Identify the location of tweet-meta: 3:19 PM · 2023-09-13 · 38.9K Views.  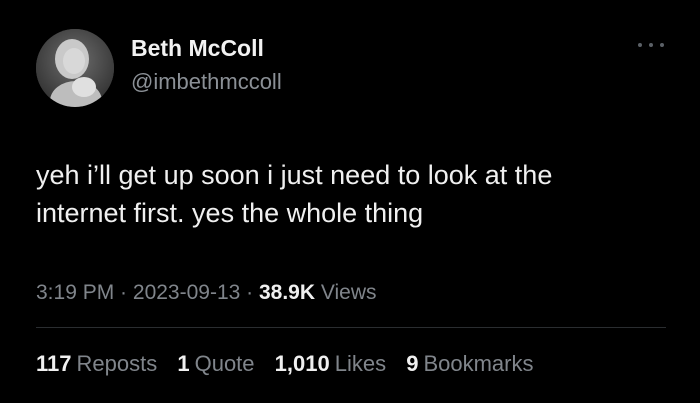
(206, 293).